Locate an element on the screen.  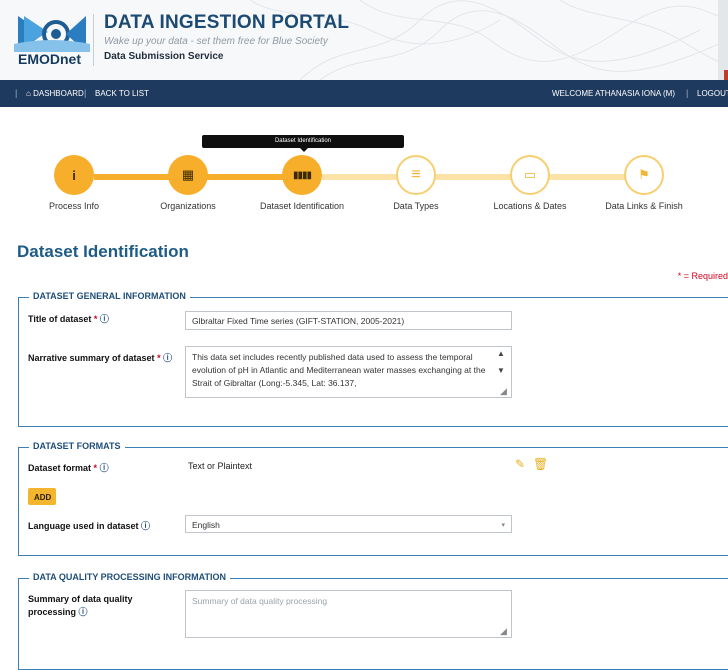
trash-icon: 🗑 is located at coordinates (540, 464).